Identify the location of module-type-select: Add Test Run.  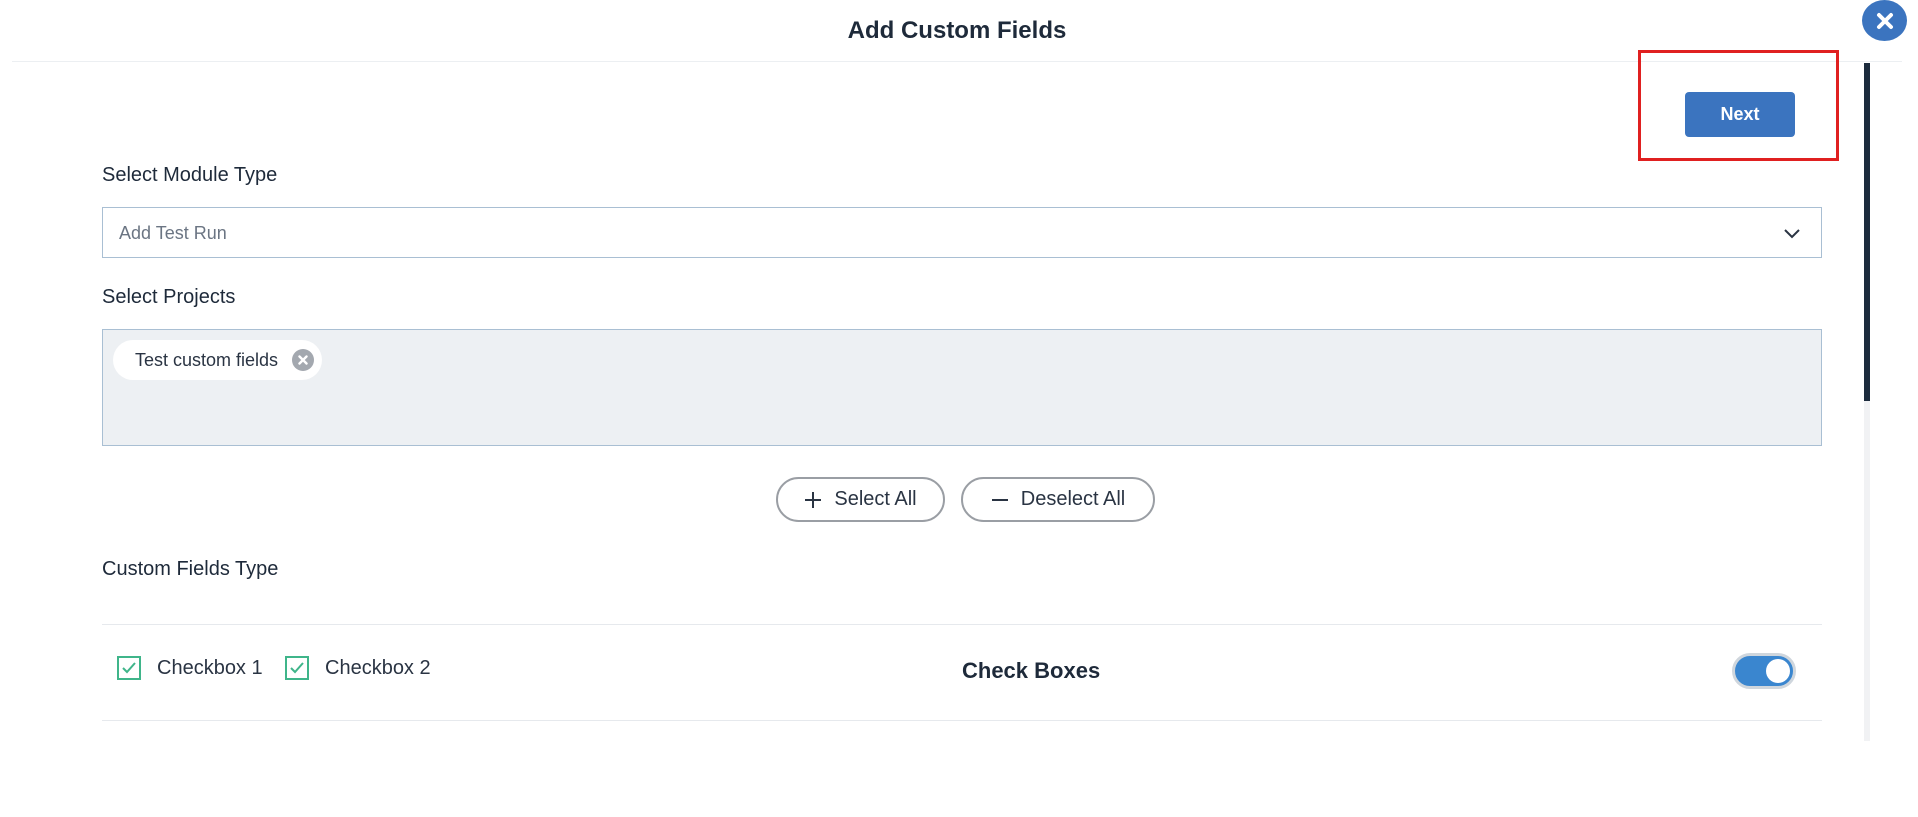
(962, 232).